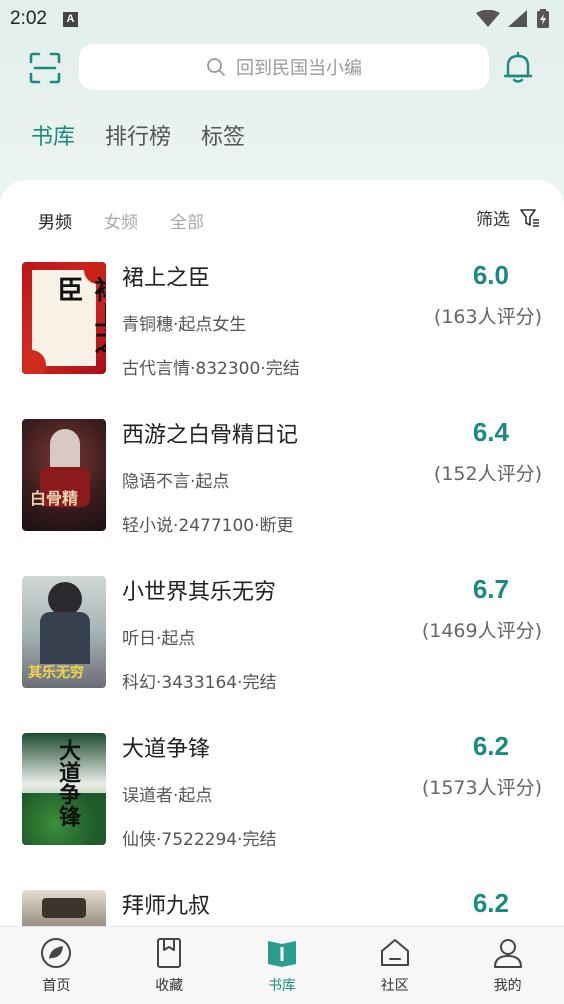 The width and height of the screenshot is (564, 1004). I want to click on scan-button, so click(45, 68).